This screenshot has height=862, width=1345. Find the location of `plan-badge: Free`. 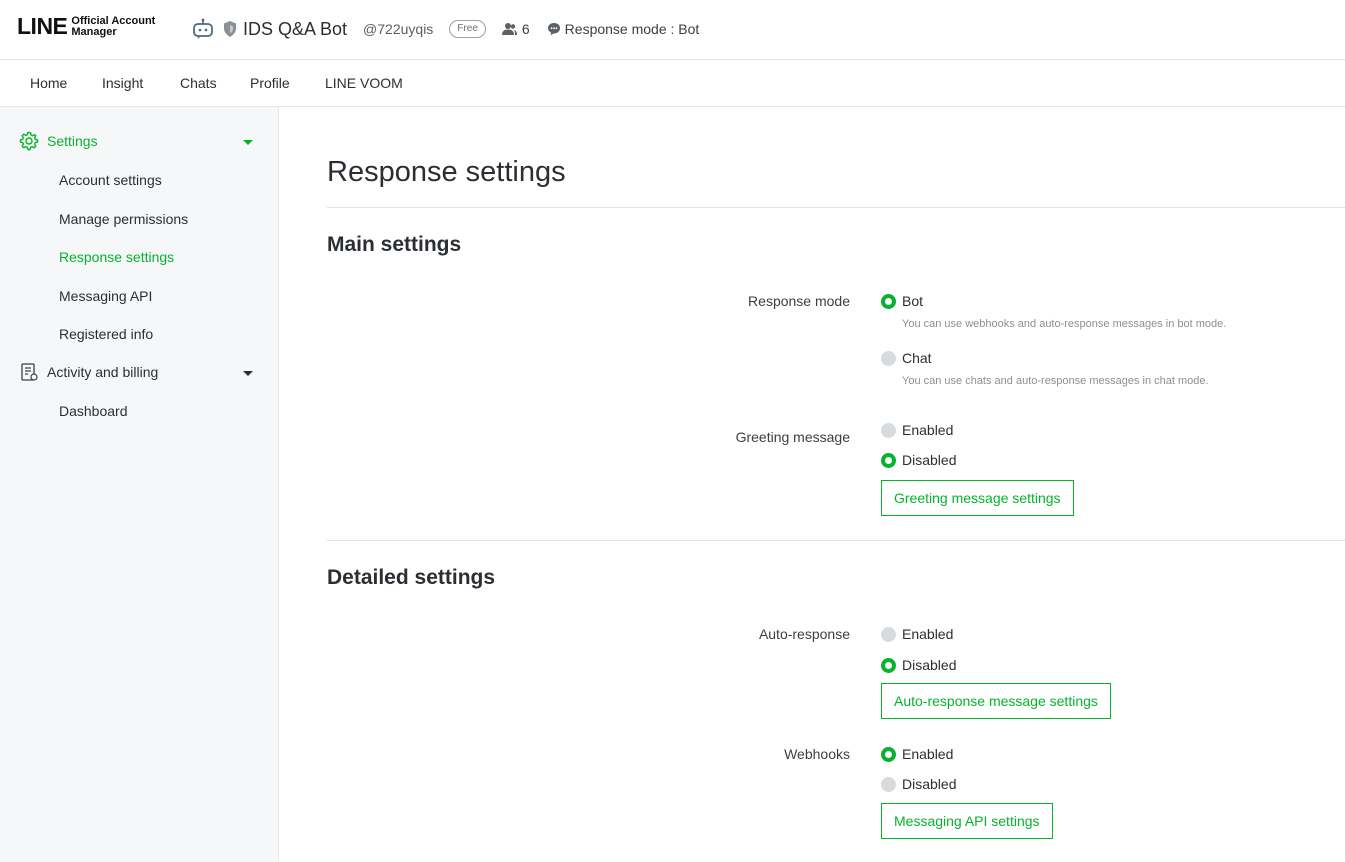

plan-badge: Free is located at coordinates (467, 29).